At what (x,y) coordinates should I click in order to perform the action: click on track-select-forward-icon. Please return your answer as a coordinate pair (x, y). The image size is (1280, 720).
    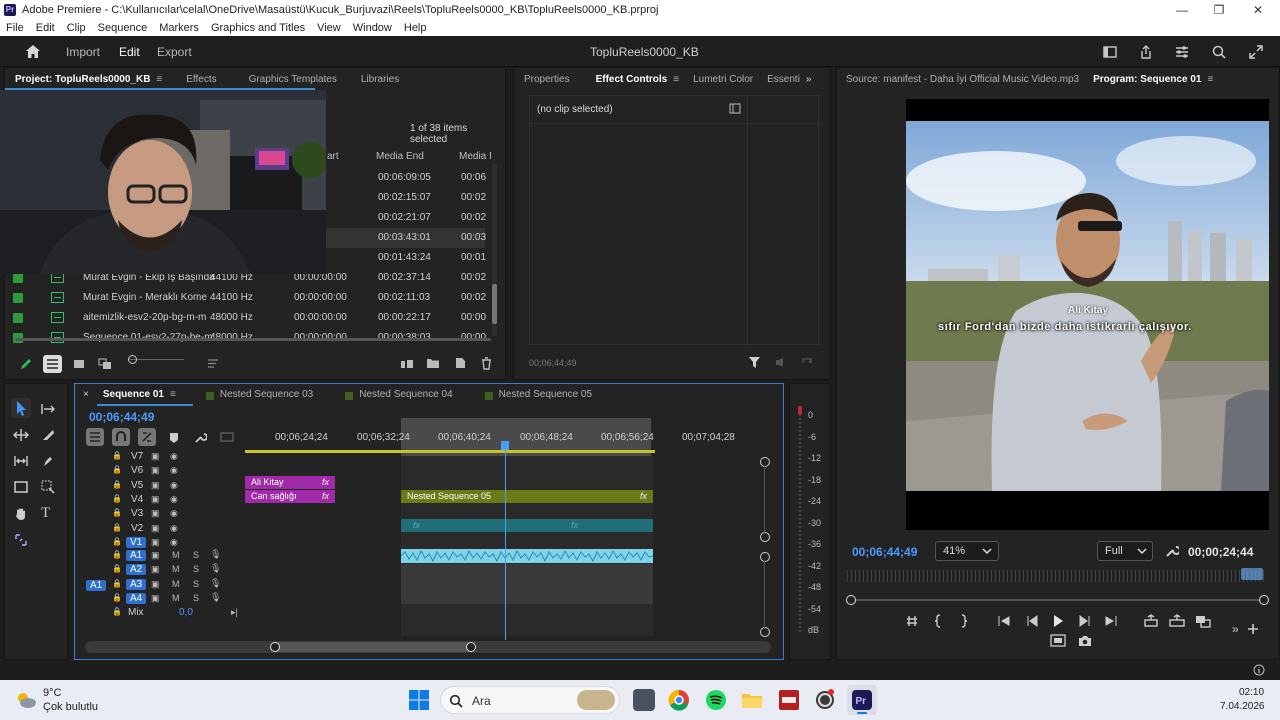
    Looking at the image, I should click on (48, 409).